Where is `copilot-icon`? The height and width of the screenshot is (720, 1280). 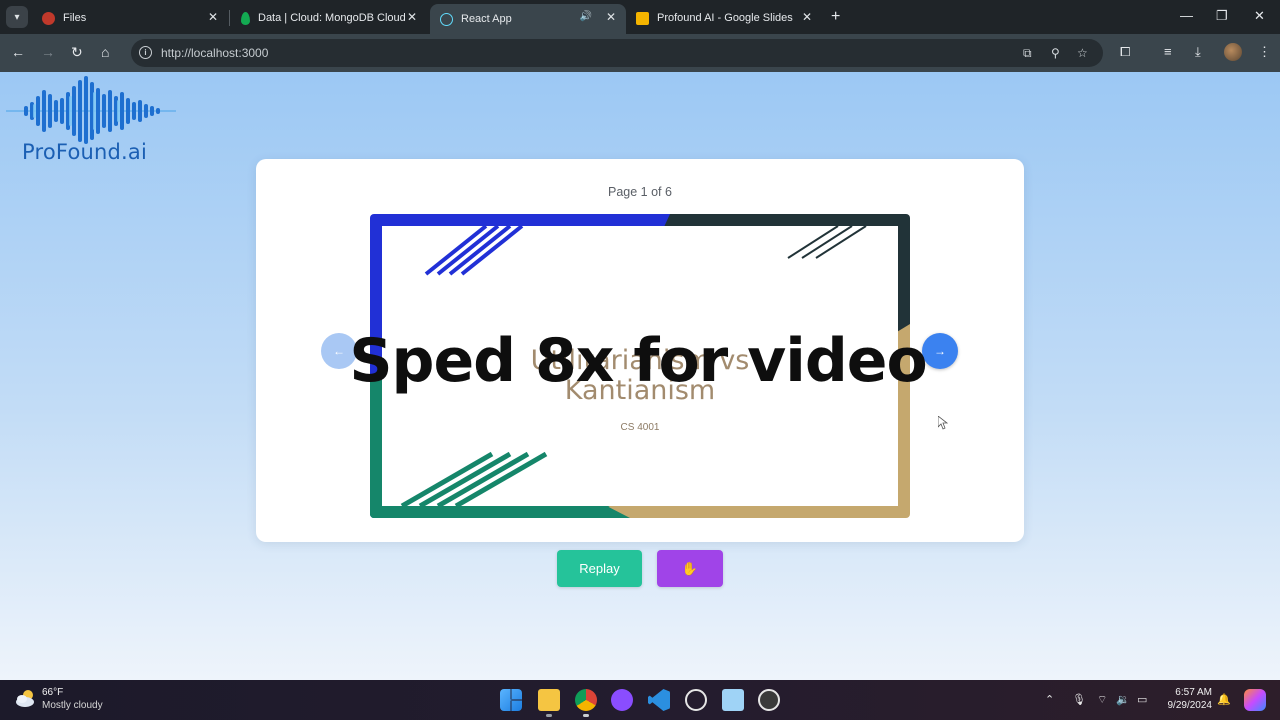 copilot-icon is located at coordinates (1255, 700).